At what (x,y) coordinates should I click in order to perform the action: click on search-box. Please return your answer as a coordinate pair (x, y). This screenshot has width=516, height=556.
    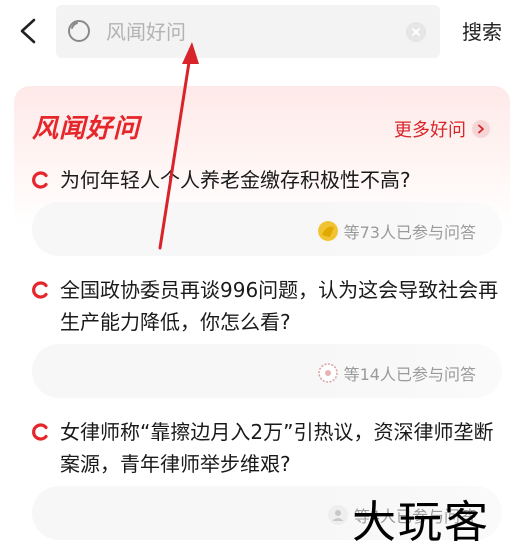
    Looking at the image, I should click on (248, 31).